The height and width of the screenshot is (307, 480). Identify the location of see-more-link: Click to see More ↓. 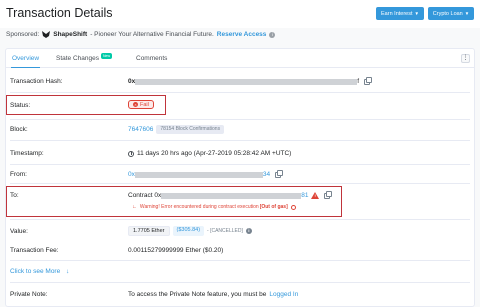
(39, 271).